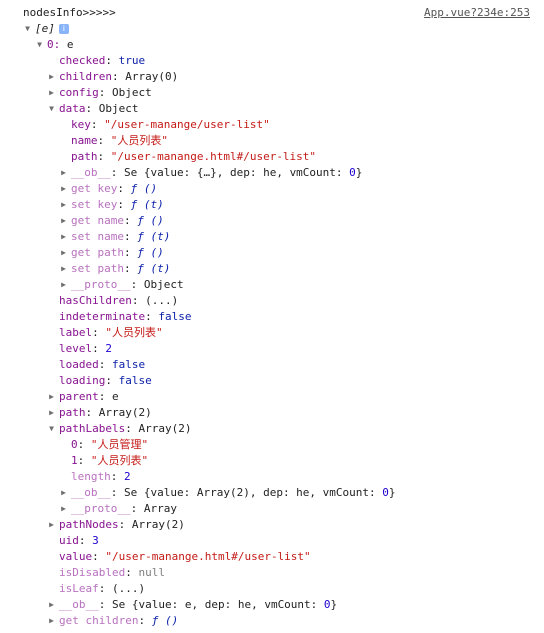  Describe the element at coordinates (272, 253) in the screenshot. I see `prop-row-expandable: ▶ get path: ƒ ()` at that location.